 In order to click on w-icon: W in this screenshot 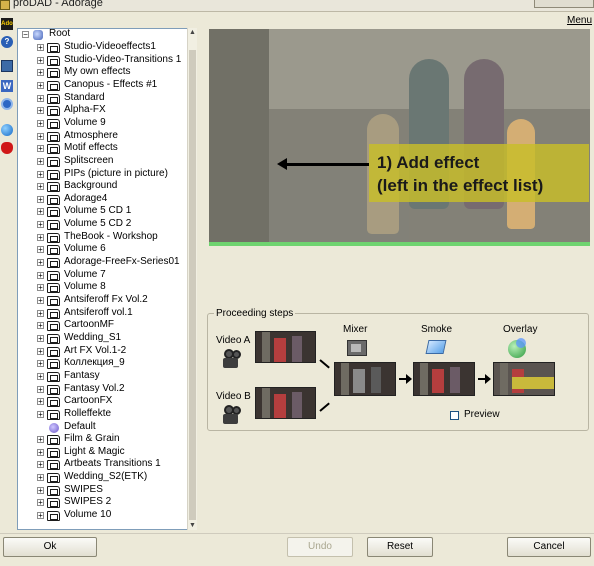, I will do `click(7, 86)`.